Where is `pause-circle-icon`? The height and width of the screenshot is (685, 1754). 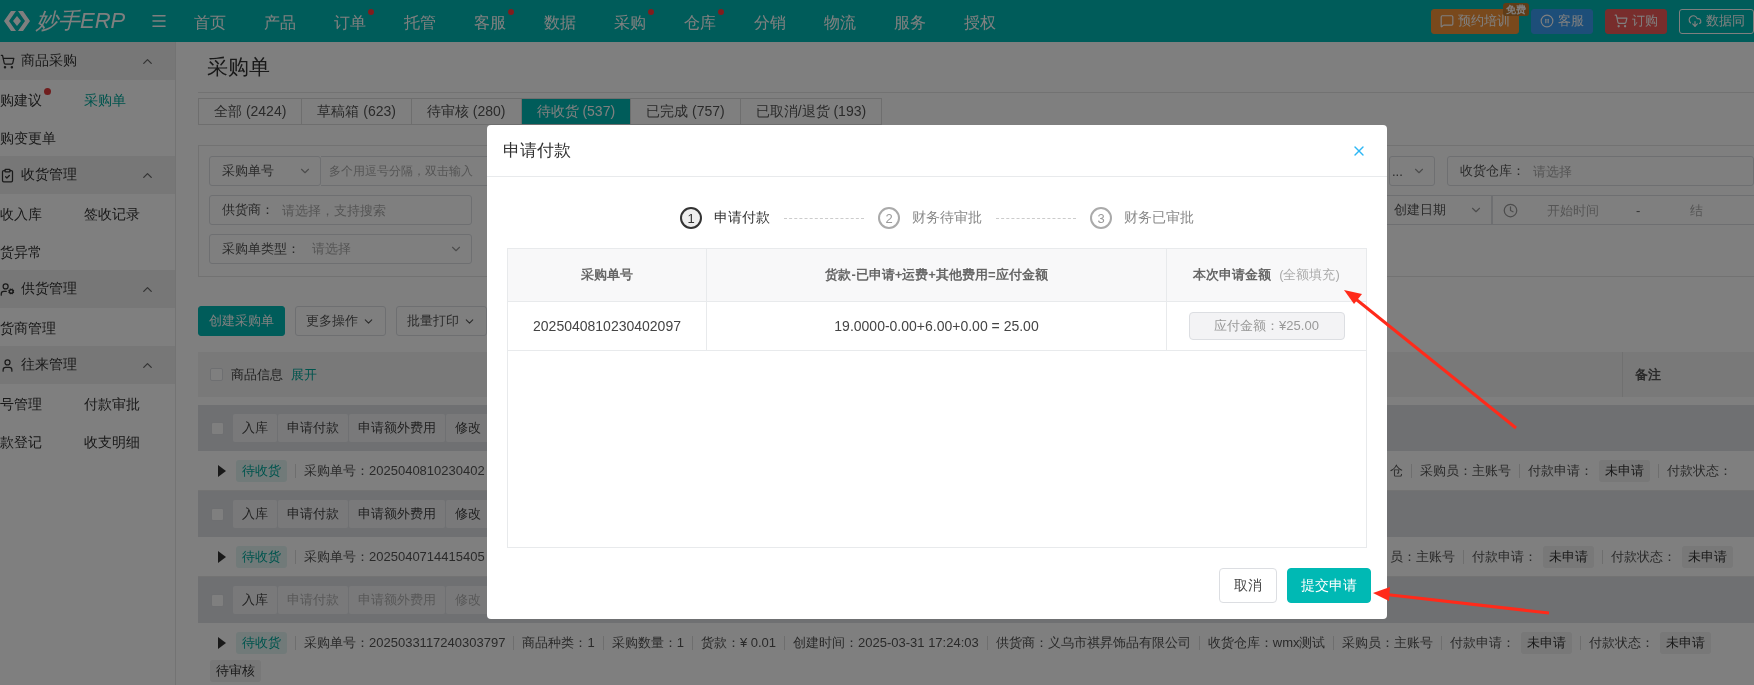 pause-circle-icon is located at coordinates (1547, 21).